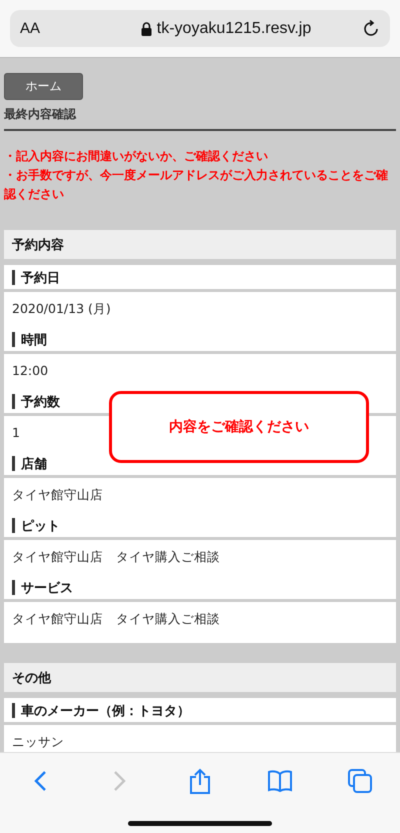  Describe the element at coordinates (200, 308) in the screenshot. I see `field-value: 2020/01/13 (月)` at that location.